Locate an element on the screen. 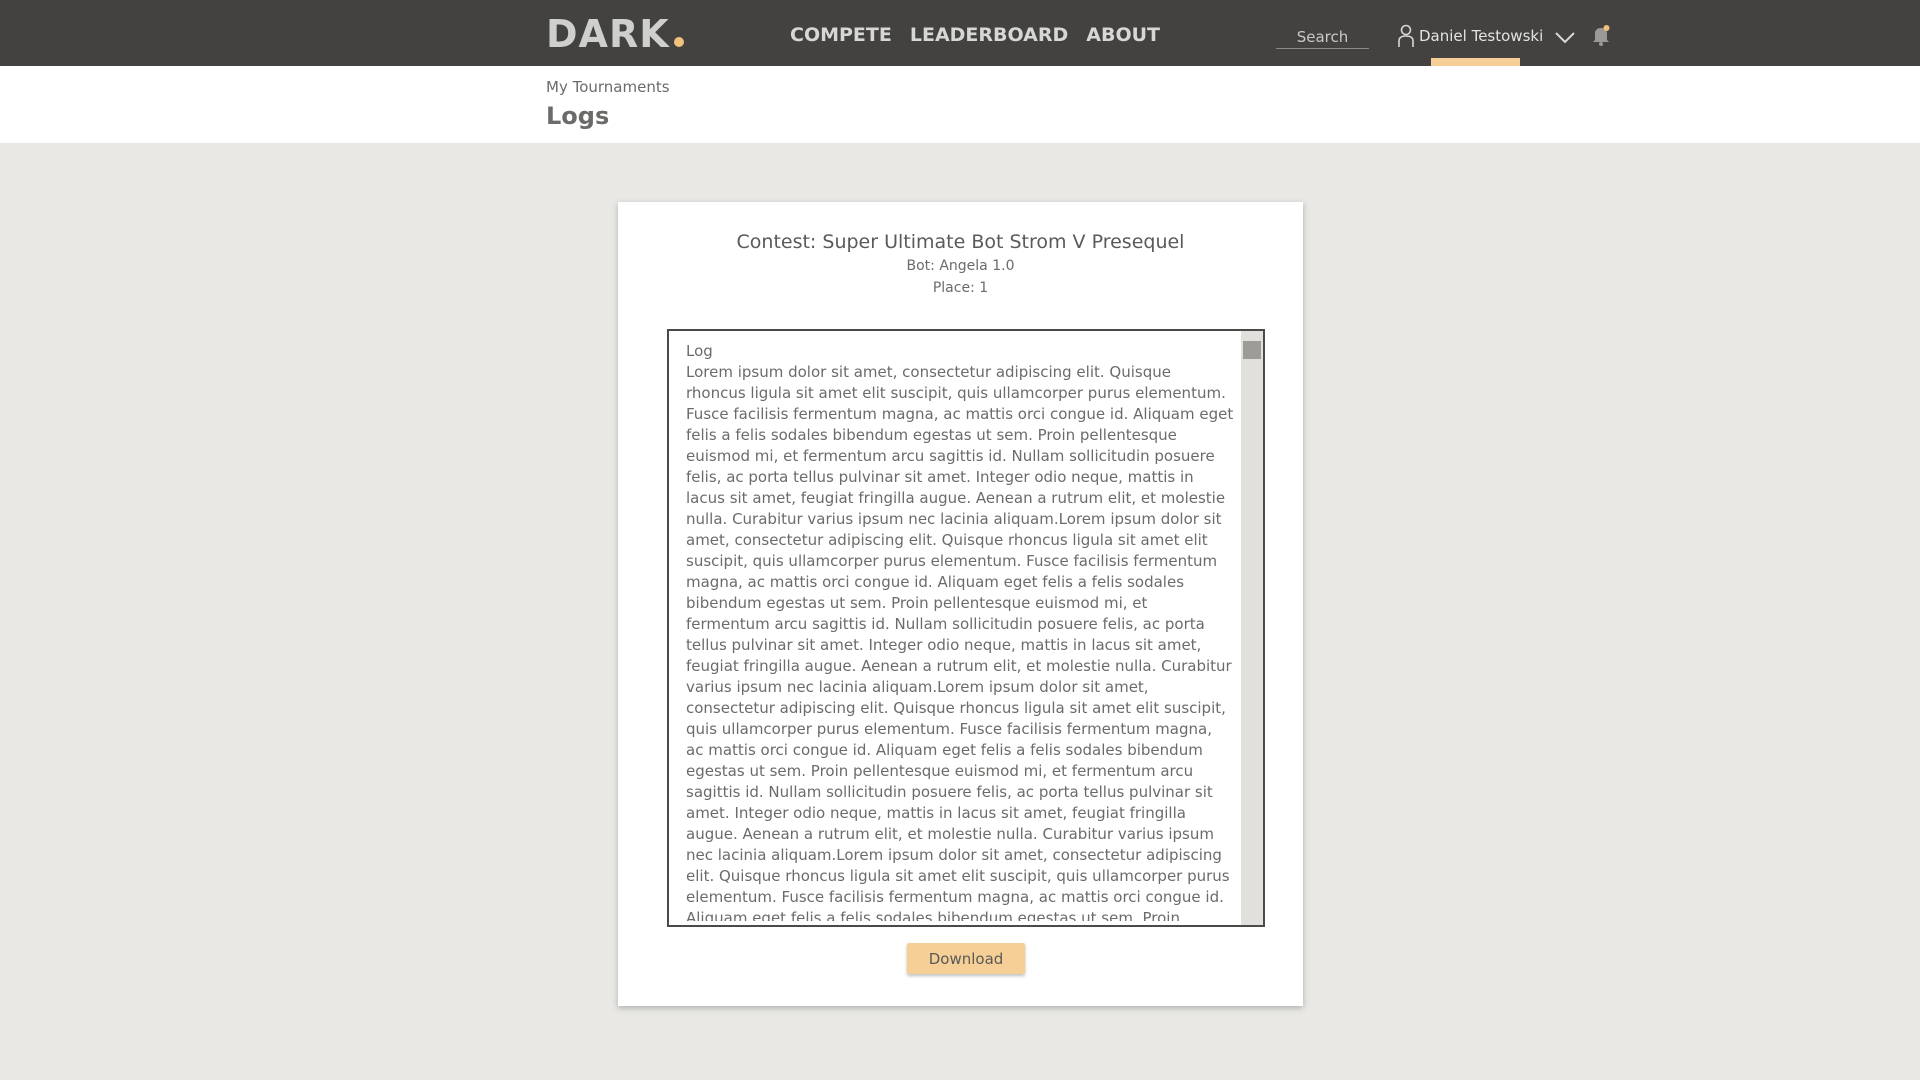 This screenshot has height=1080, width=1920. user-icon is located at coordinates (1406, 36).